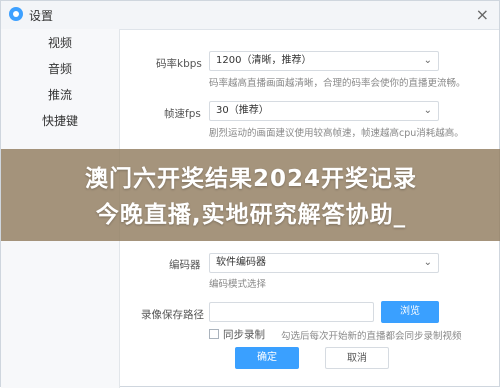 This screenshot has height=388, width=500. Describe the element at coordinates (60, 121) in the screenshot. I see `sidebar-item-shortcuts: 快捷键` at that location.